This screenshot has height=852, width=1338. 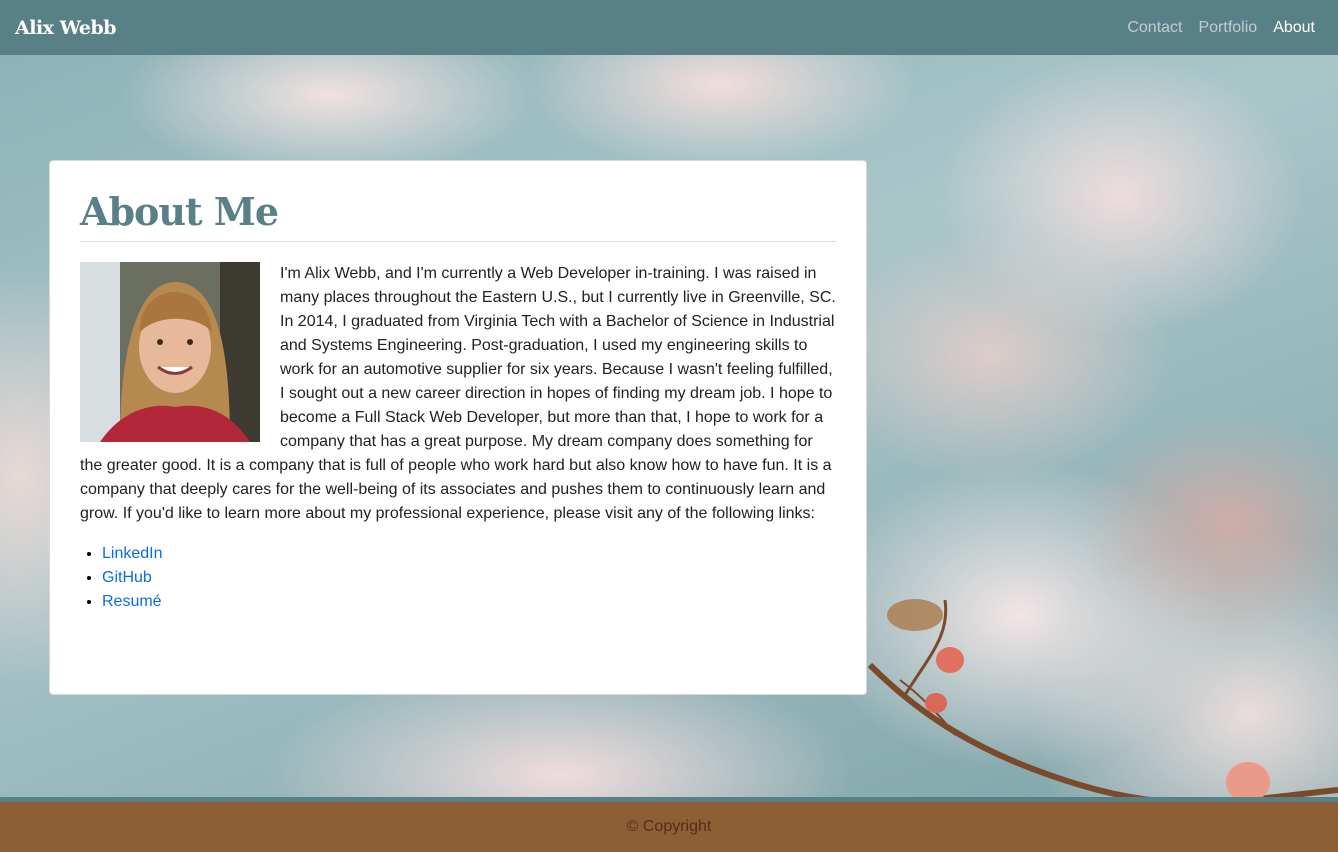 I want to click on copyright-text: © Copyright, so click(x=669, y=826).